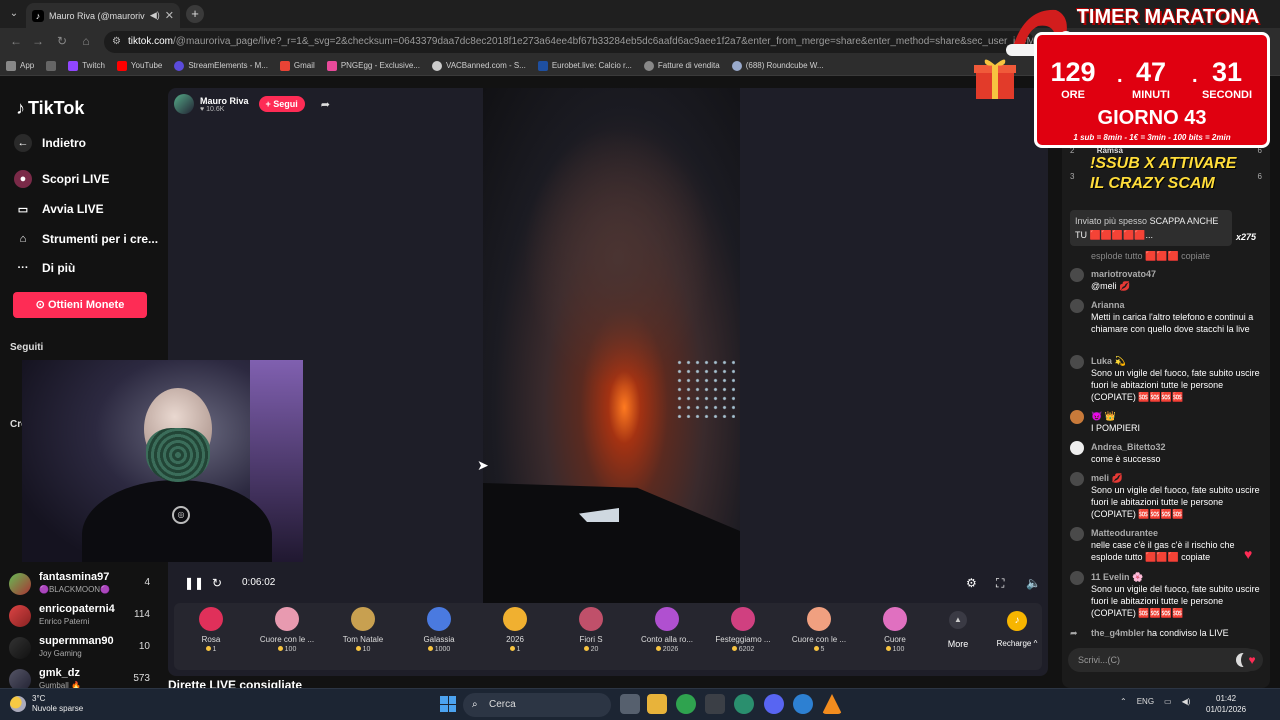 The image size is (1280, 720). What do you see at coordinates (16, 41) in the screenshot?
I see `back-arrow-icon: ←` at bounding box center [16, 41].